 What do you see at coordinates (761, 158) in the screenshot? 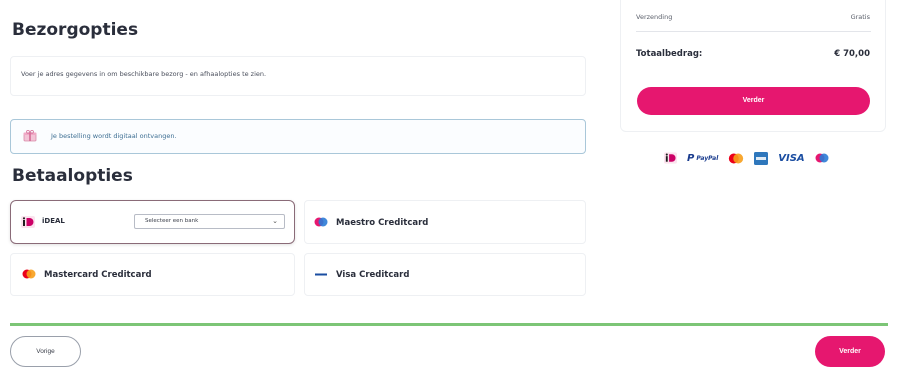
I see `amex-icon` at bounding box center [761, 158].